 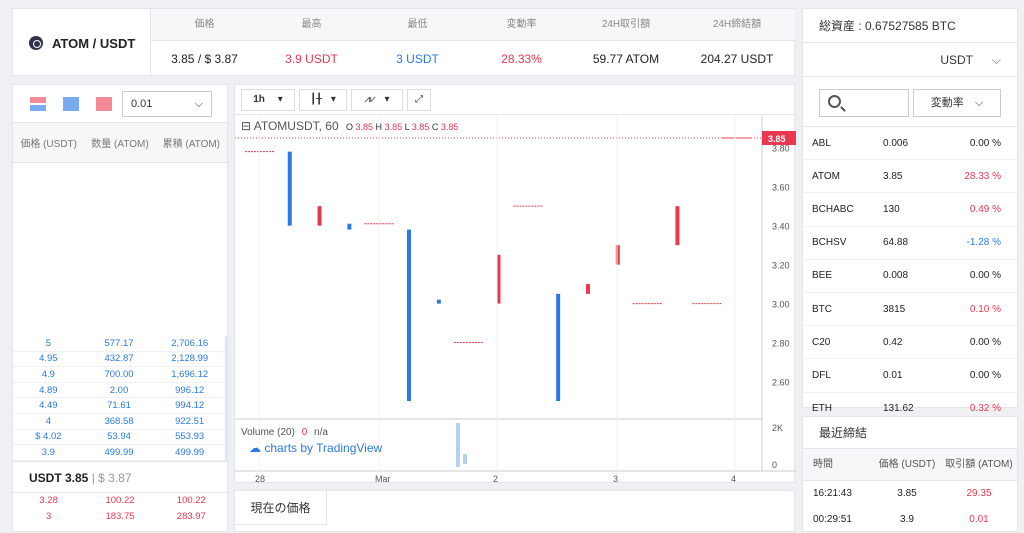 I want to click on asset-row: BEE 0.008 0.00 %, so click(x=910, y=276).